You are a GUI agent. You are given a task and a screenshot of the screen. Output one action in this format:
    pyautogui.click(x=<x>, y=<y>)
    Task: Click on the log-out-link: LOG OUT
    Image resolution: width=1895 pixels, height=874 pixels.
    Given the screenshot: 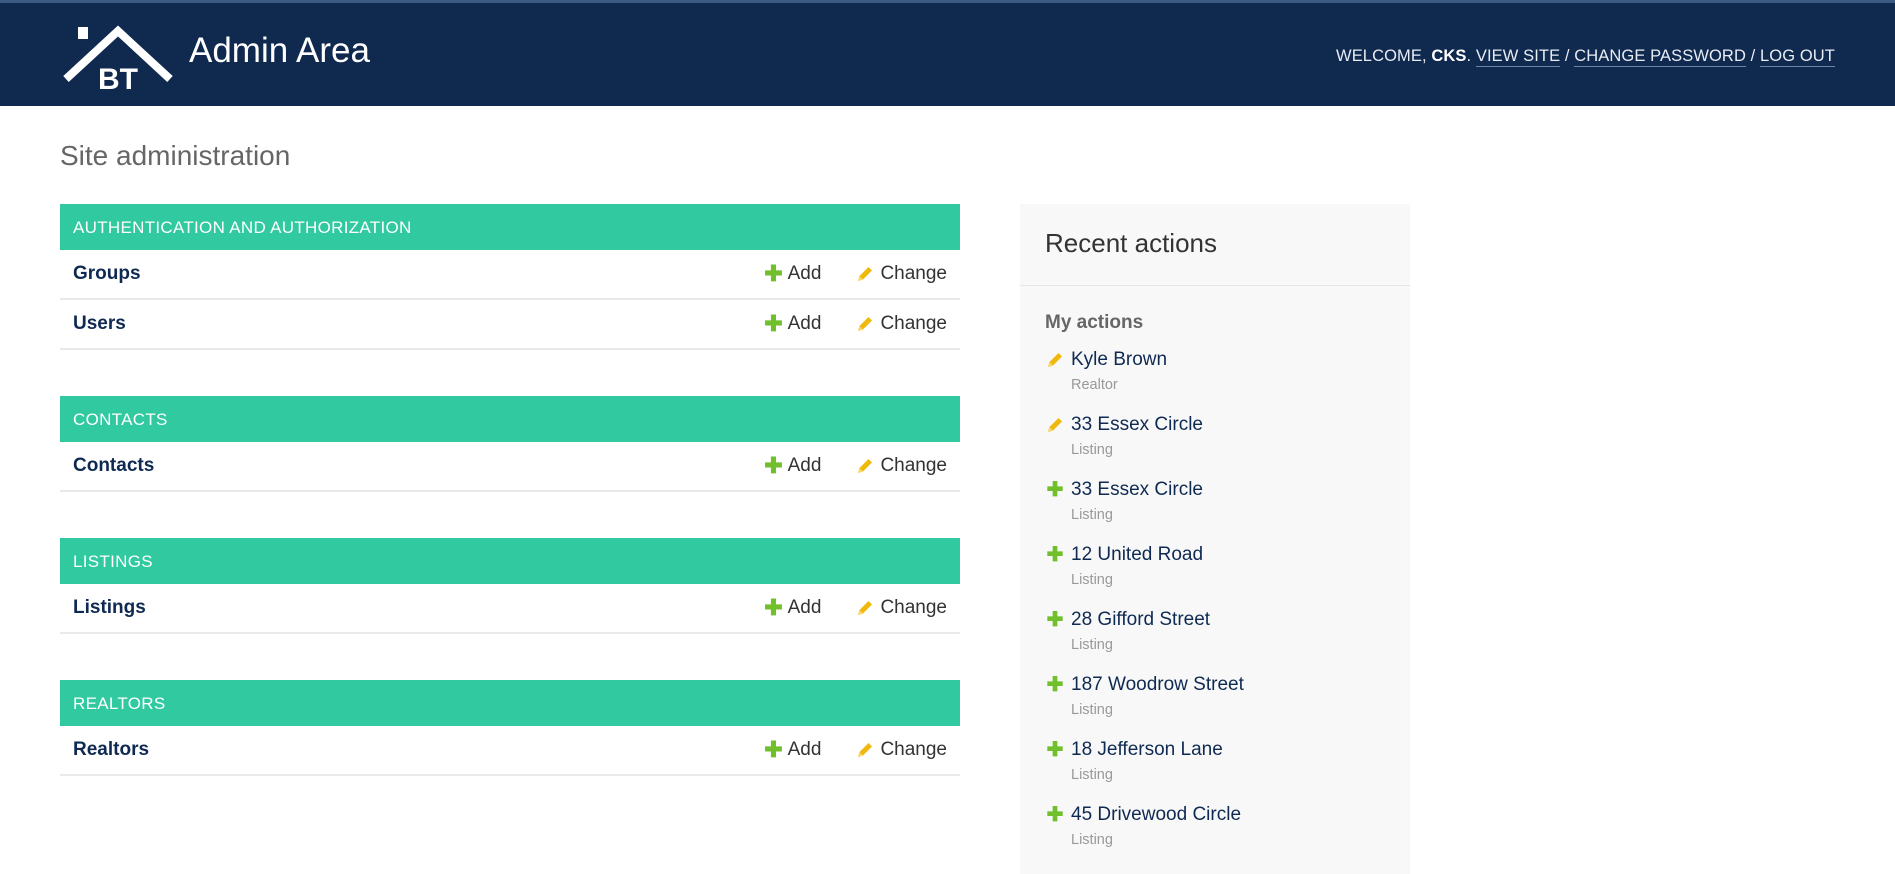 What is the action you would take?
    pyautogui.click(x=1797, y=57)
    